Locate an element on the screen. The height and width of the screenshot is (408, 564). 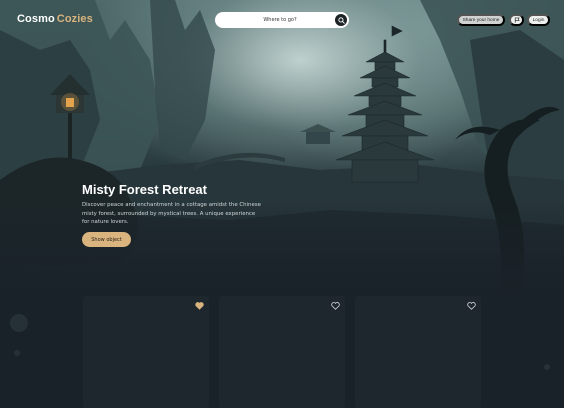
search-icon is located at coordinates (341, 20).